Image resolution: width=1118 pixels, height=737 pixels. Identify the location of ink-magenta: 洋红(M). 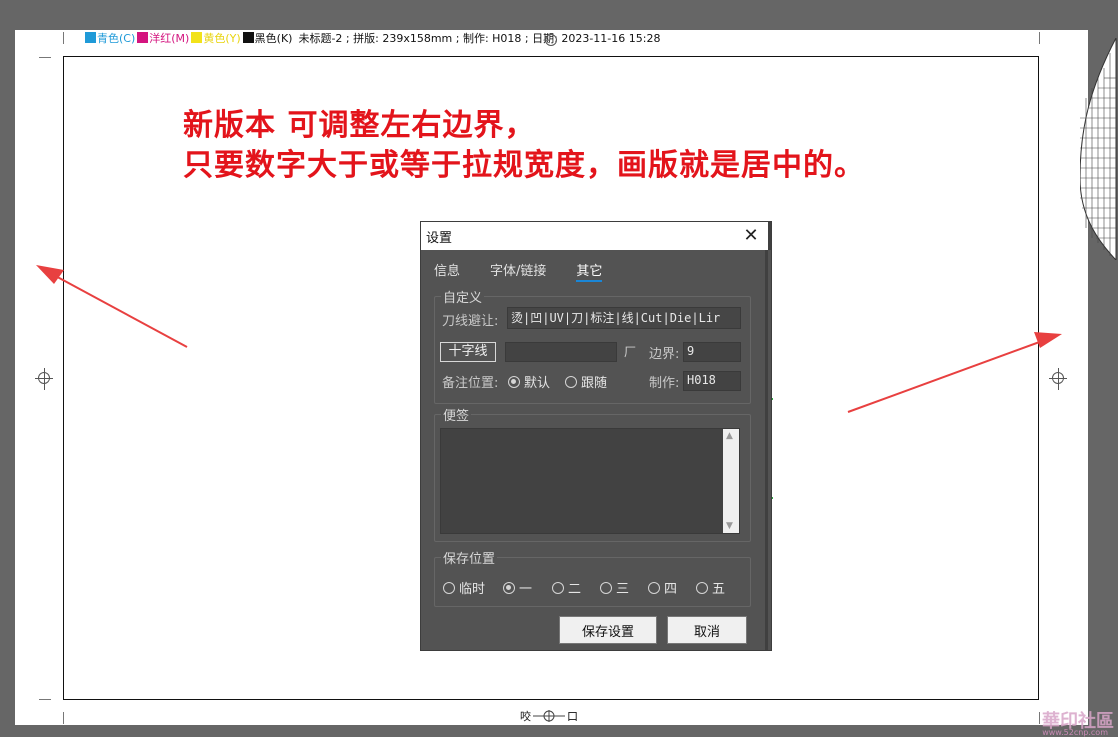
(163, 38).